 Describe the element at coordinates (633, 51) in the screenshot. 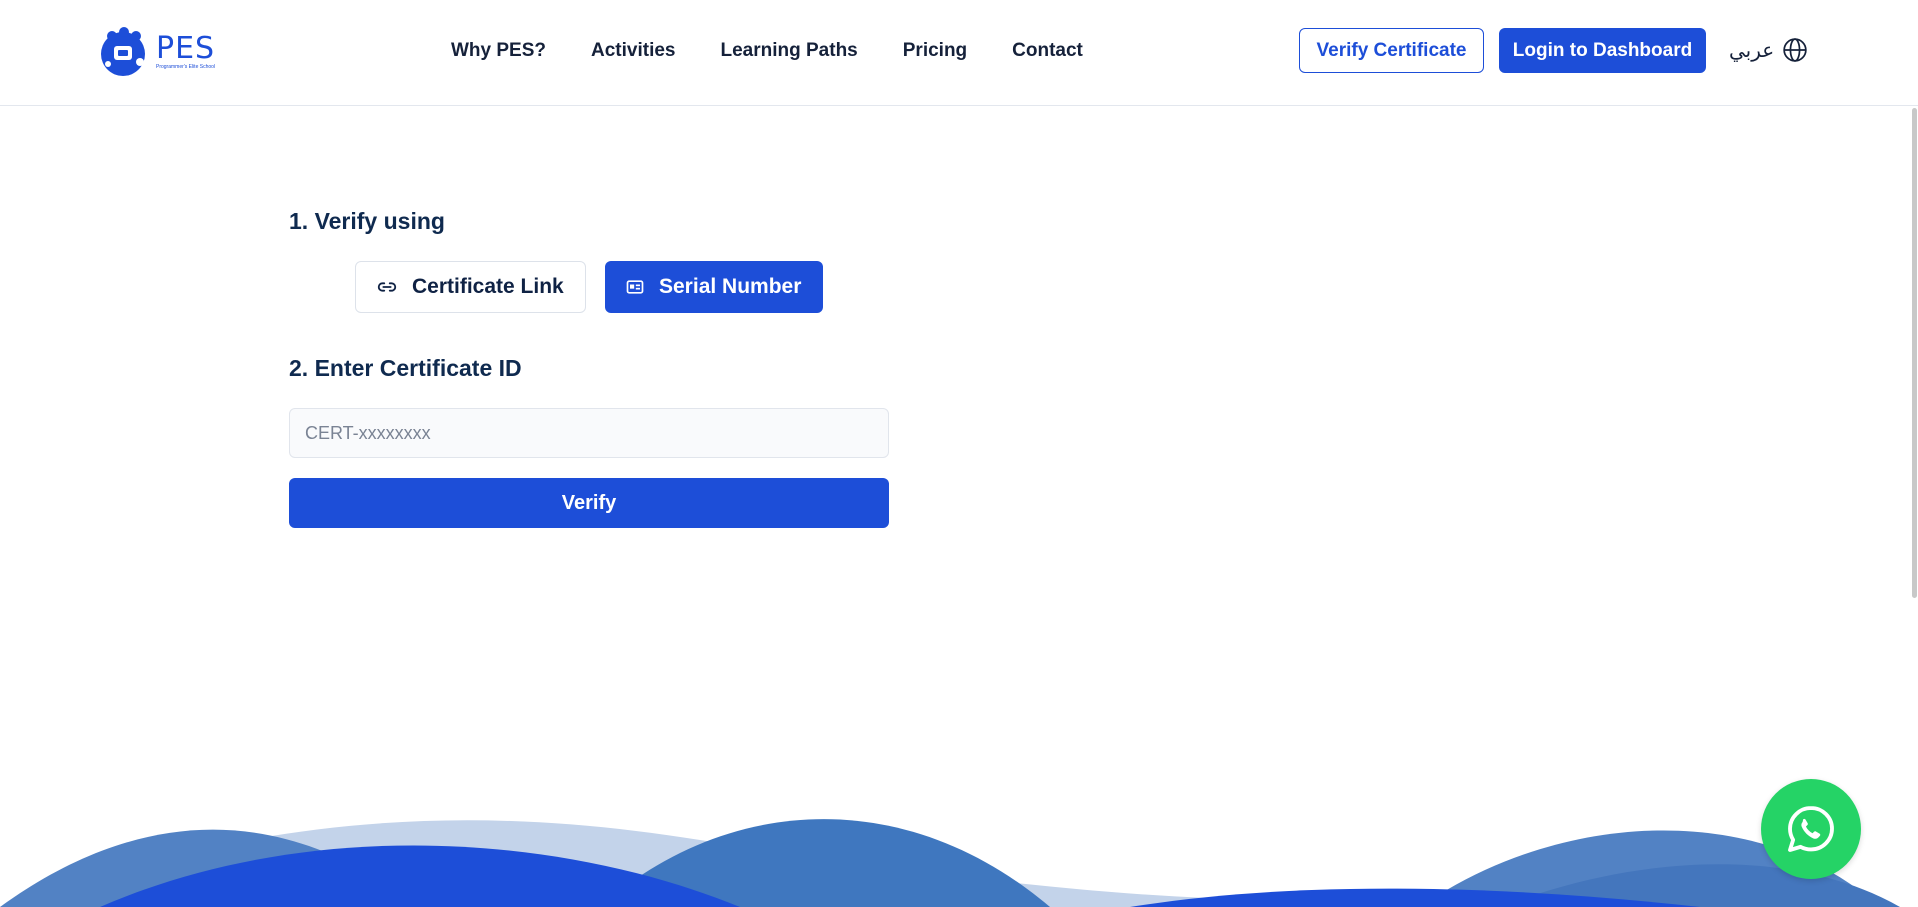

I see `nav-activities: Activities` at that location.